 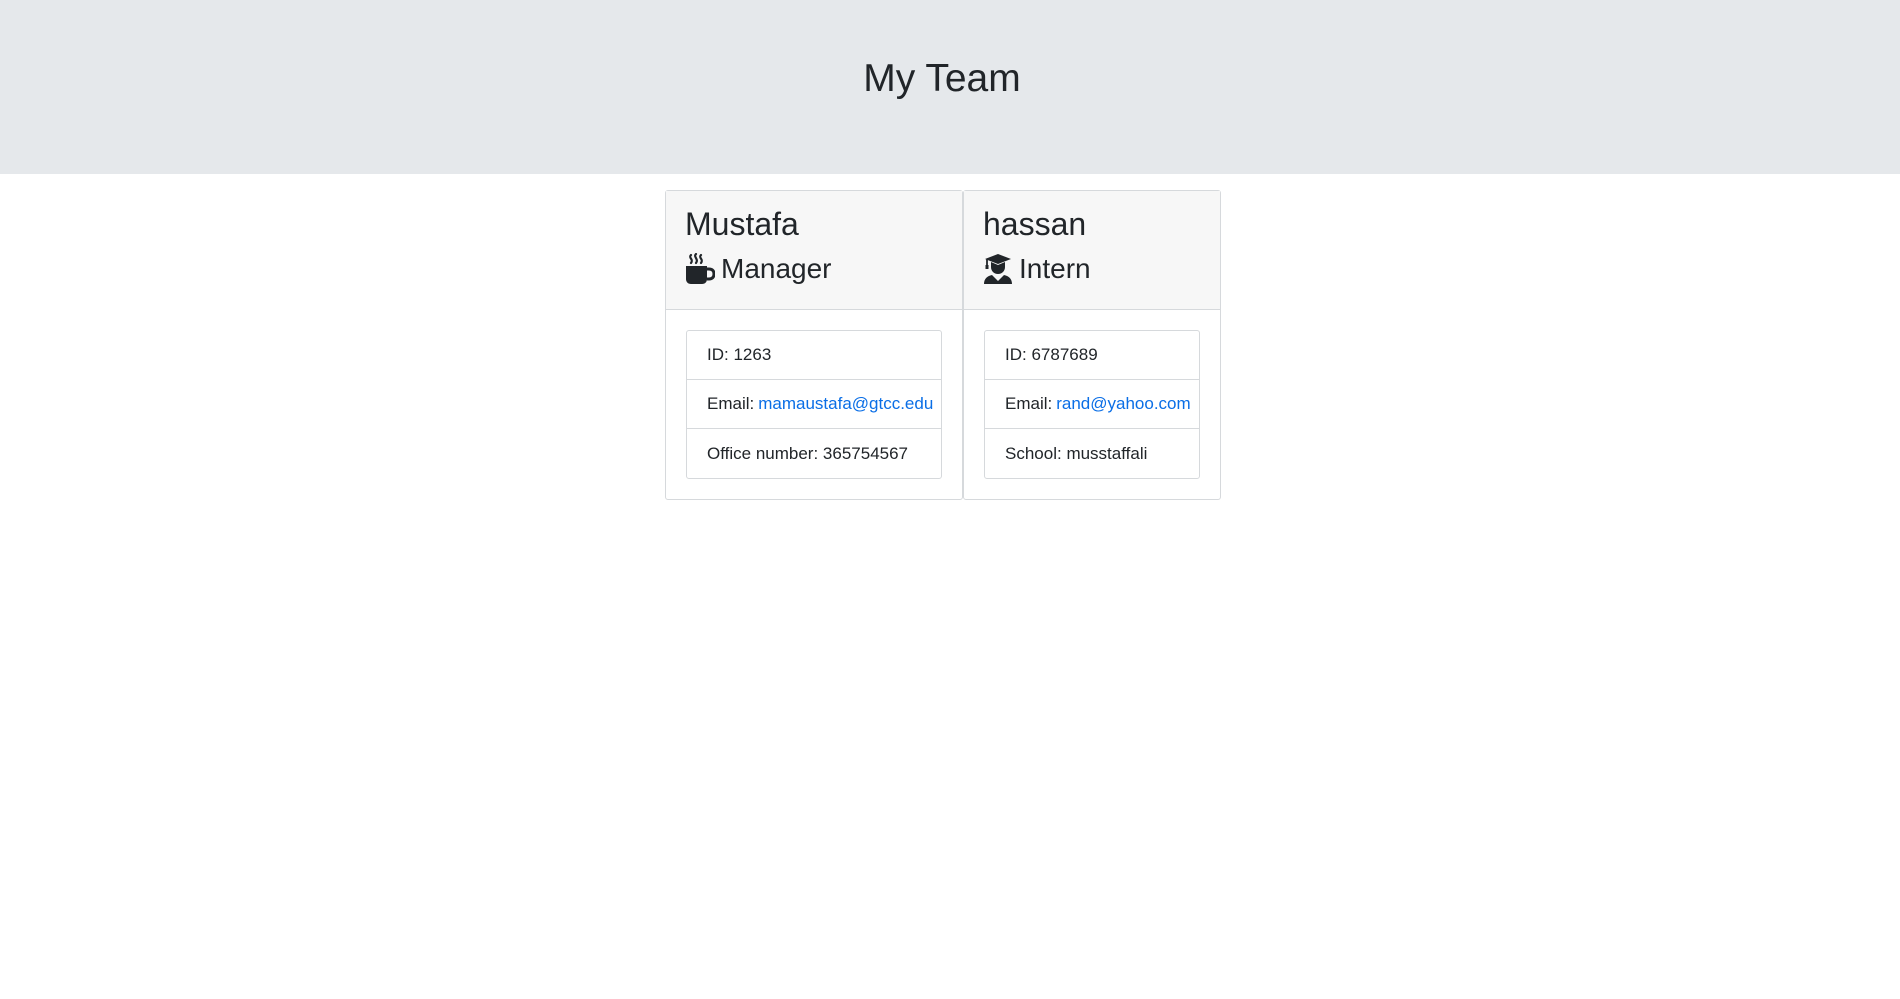 What do you see at coordinates (752, 354) in the screenshot?
I see `id-value: 1263` at bounding box center [752, 354].